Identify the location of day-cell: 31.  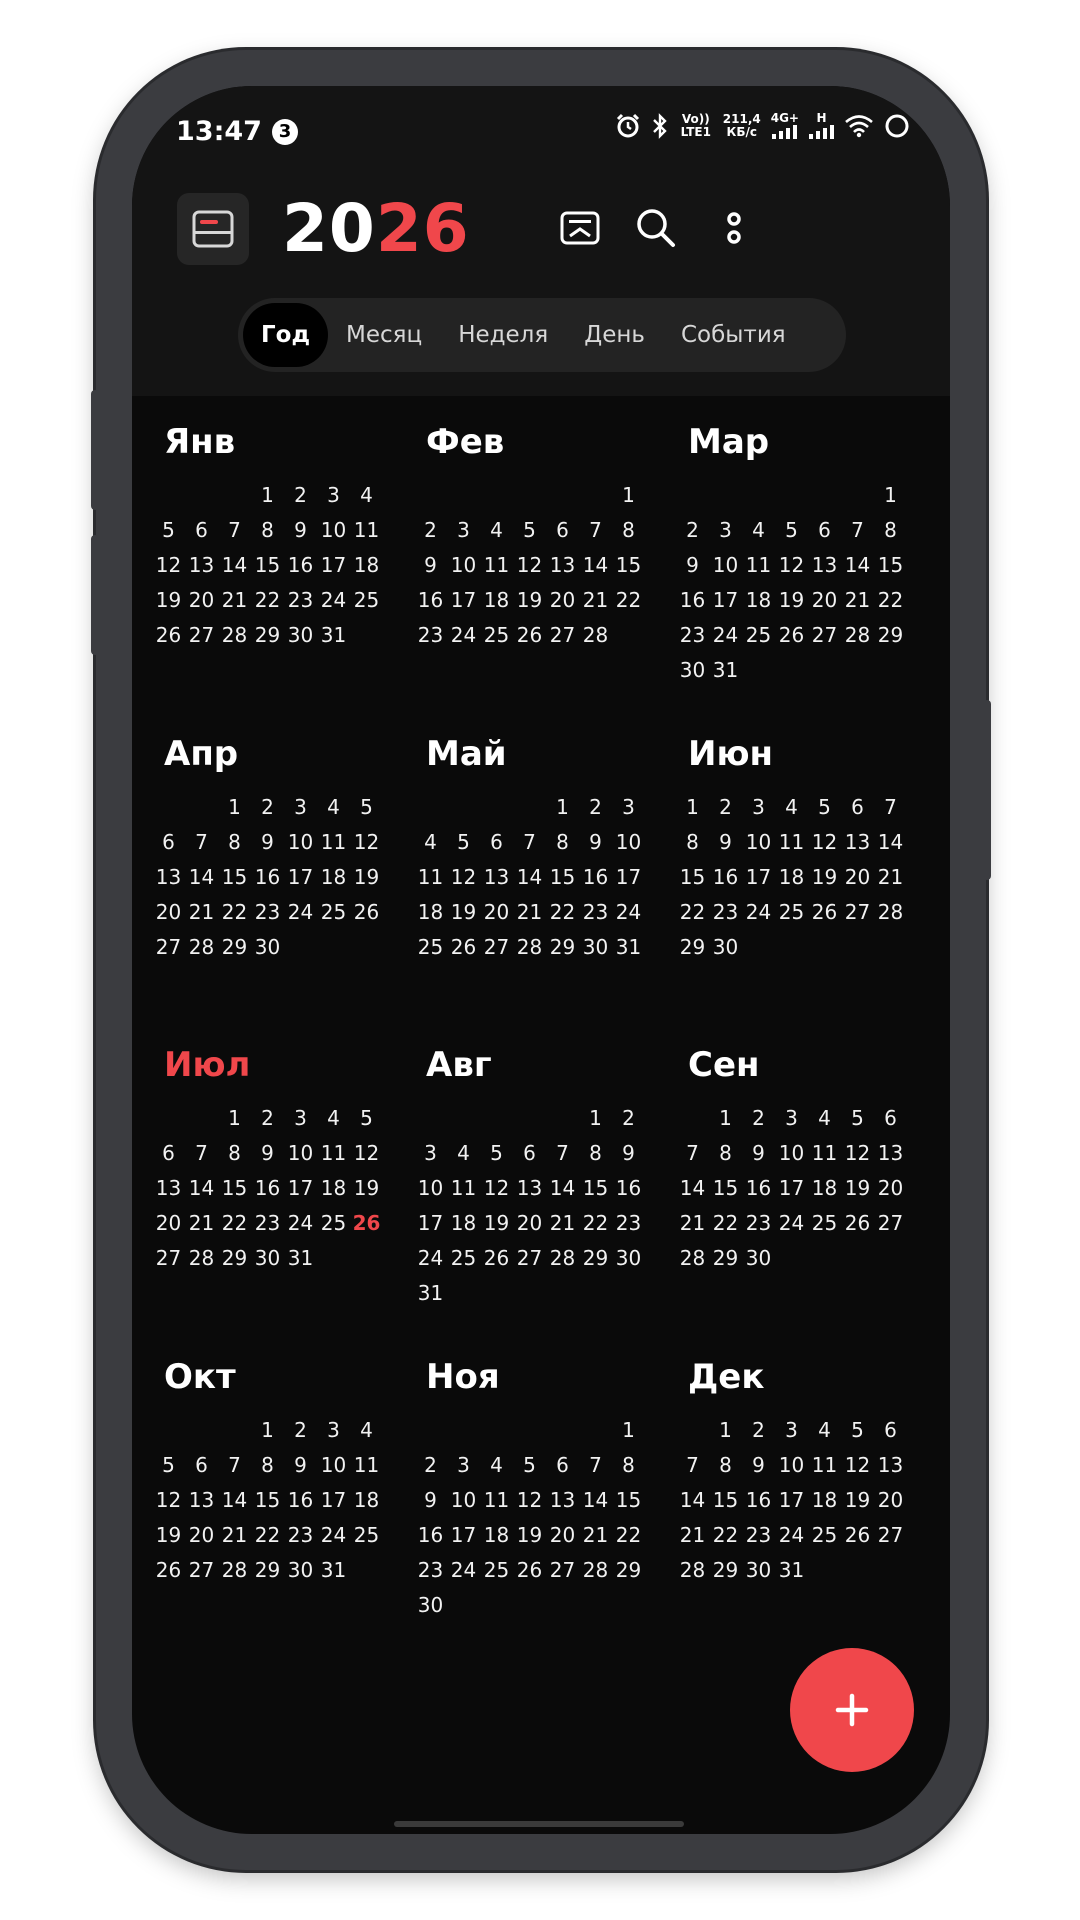
(791, 1570).